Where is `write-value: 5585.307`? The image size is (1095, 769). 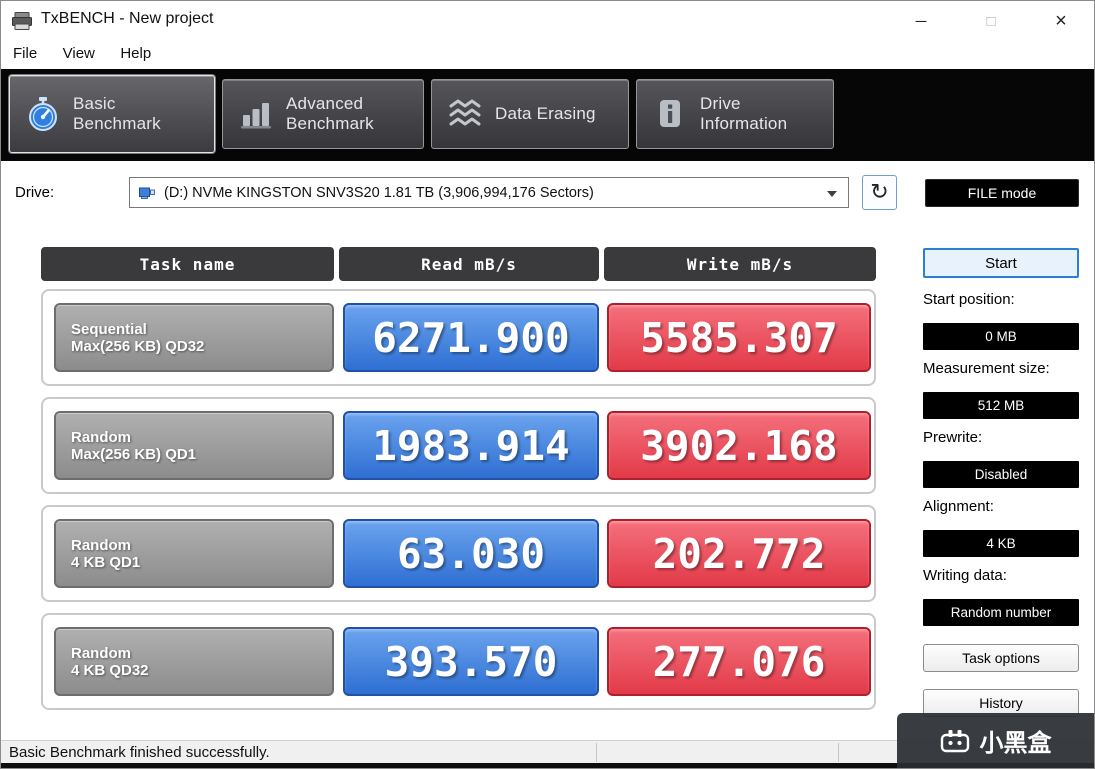
write-value: 5585.307 is located at coordinates (739, 337).